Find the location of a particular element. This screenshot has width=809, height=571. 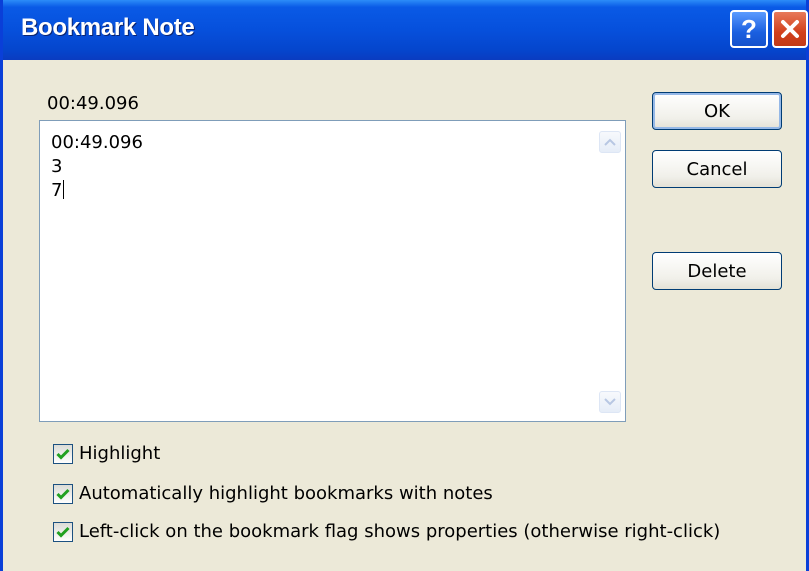

note-line: 7 is located at coordinates (57, 190).